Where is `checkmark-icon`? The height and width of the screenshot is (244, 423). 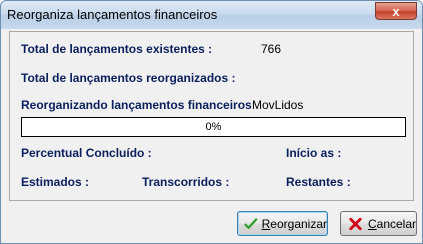 checkmark-icon is located at coordinates (251, 223).